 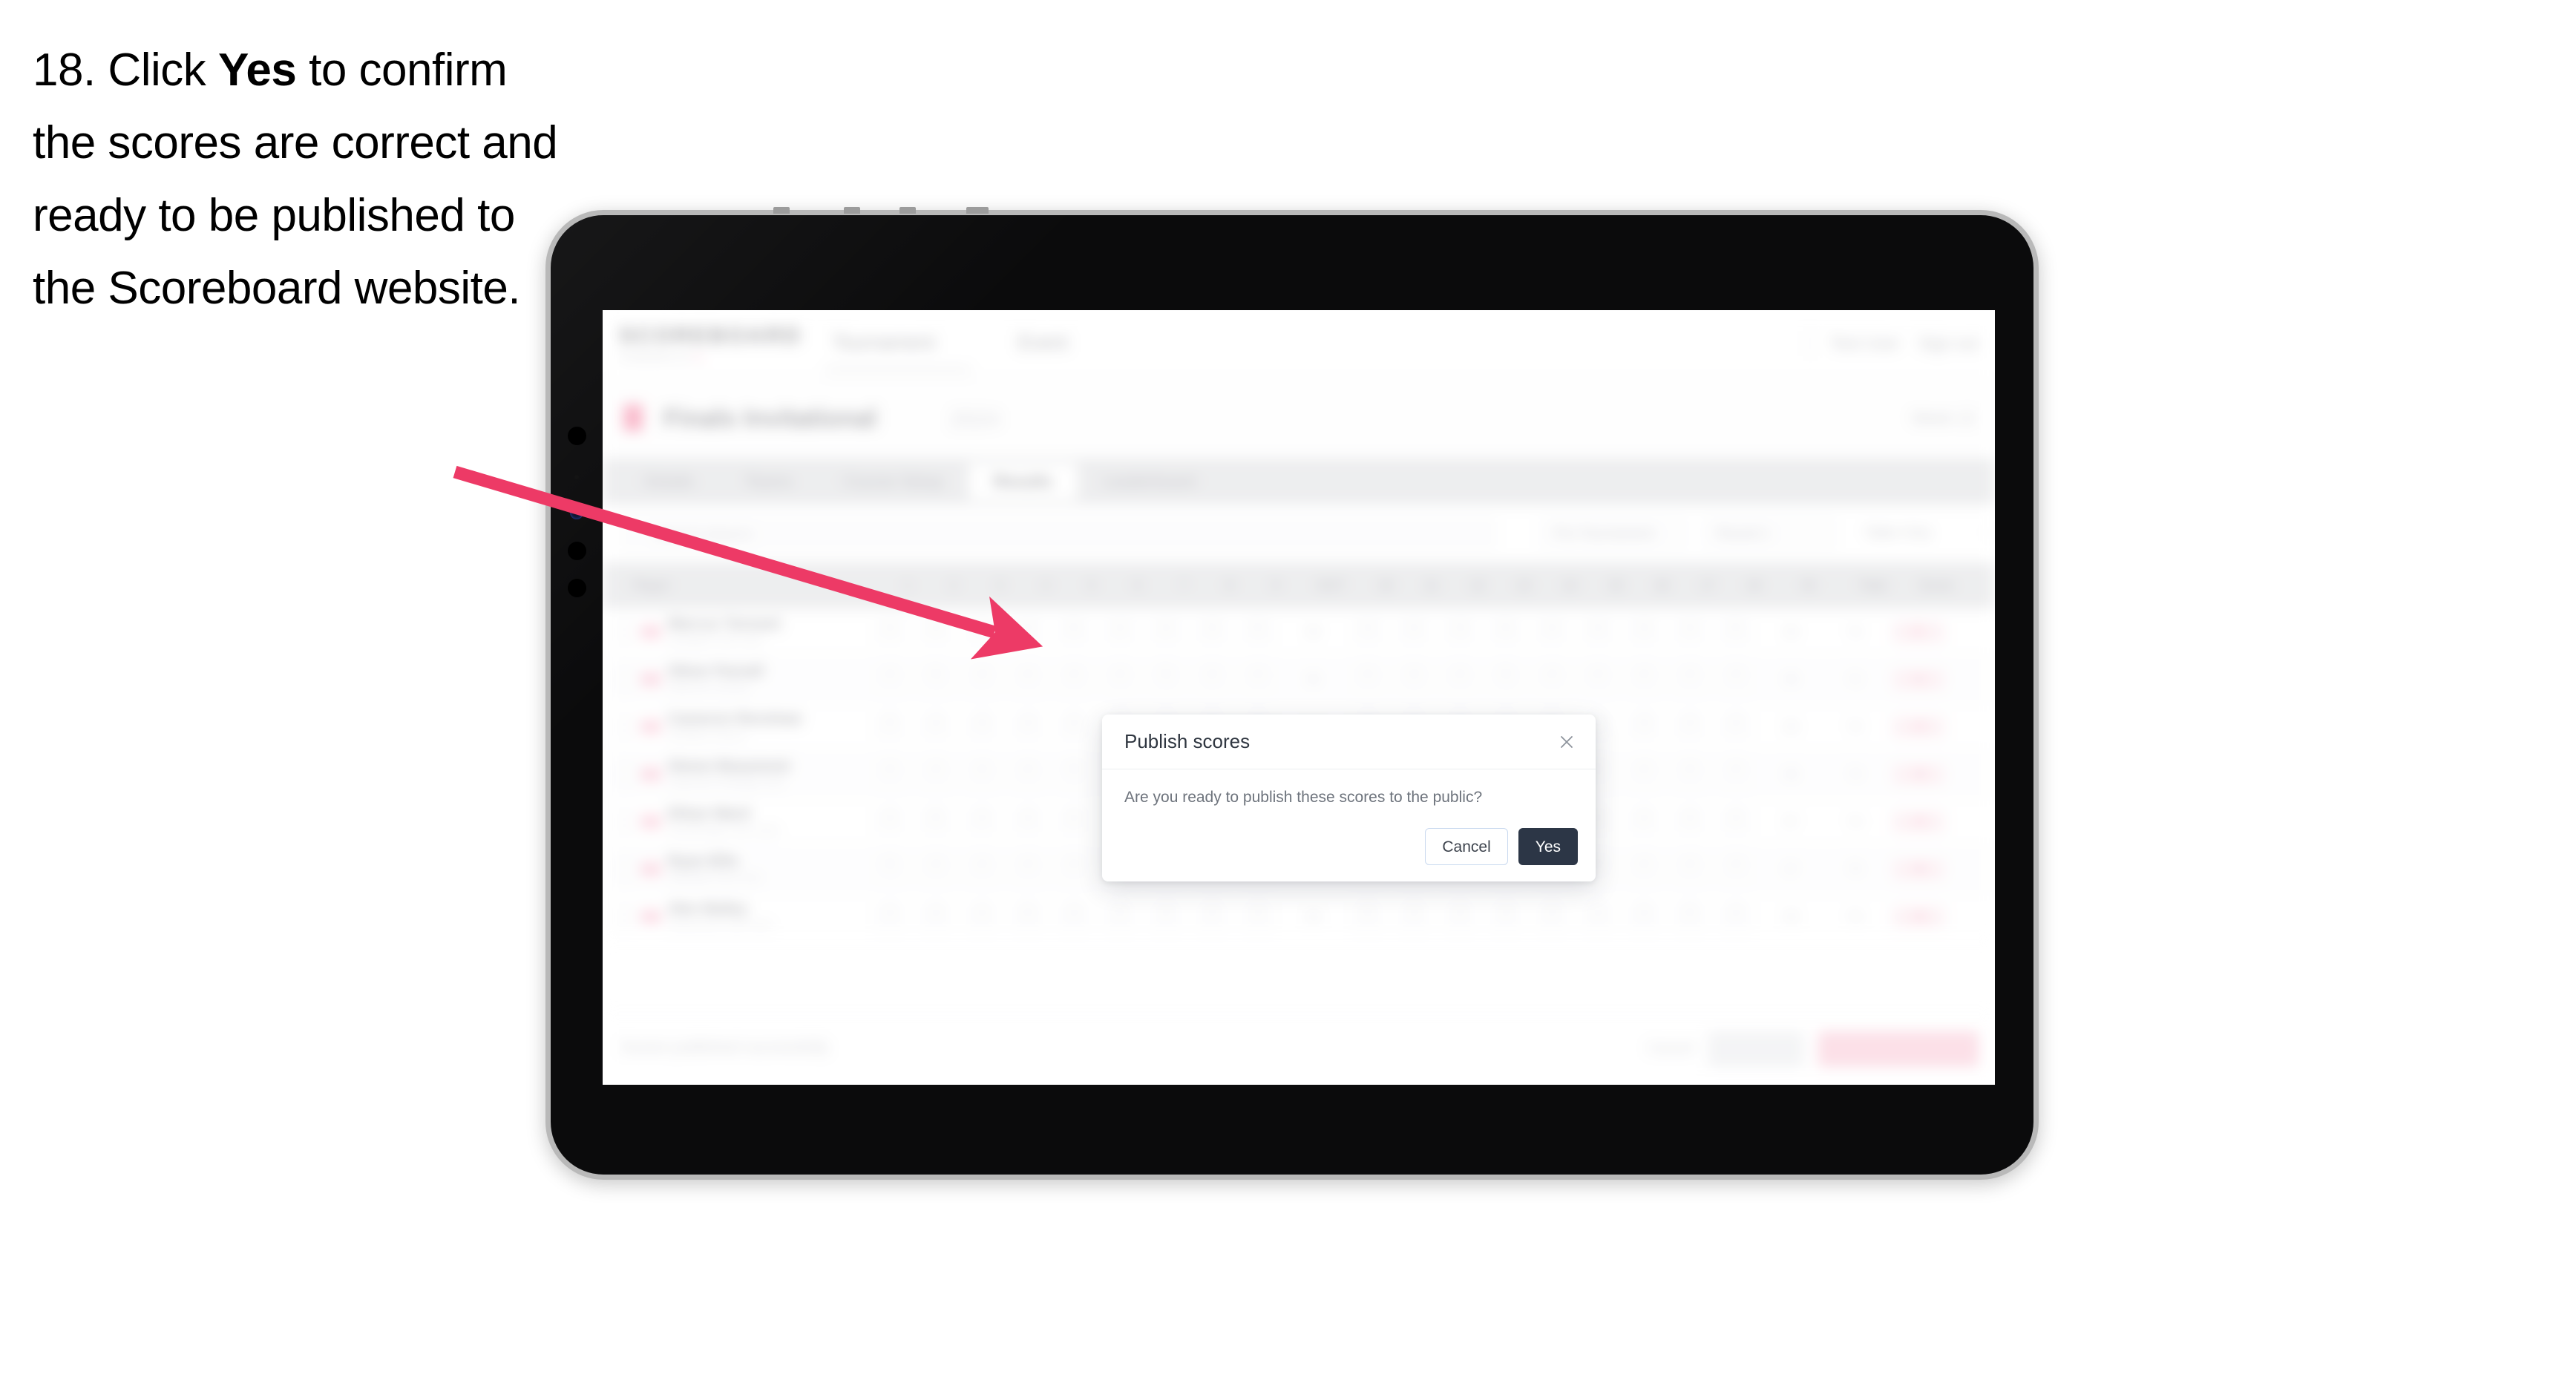 I want to click on camera-lens-4-icon, so click(x=577, y=551).